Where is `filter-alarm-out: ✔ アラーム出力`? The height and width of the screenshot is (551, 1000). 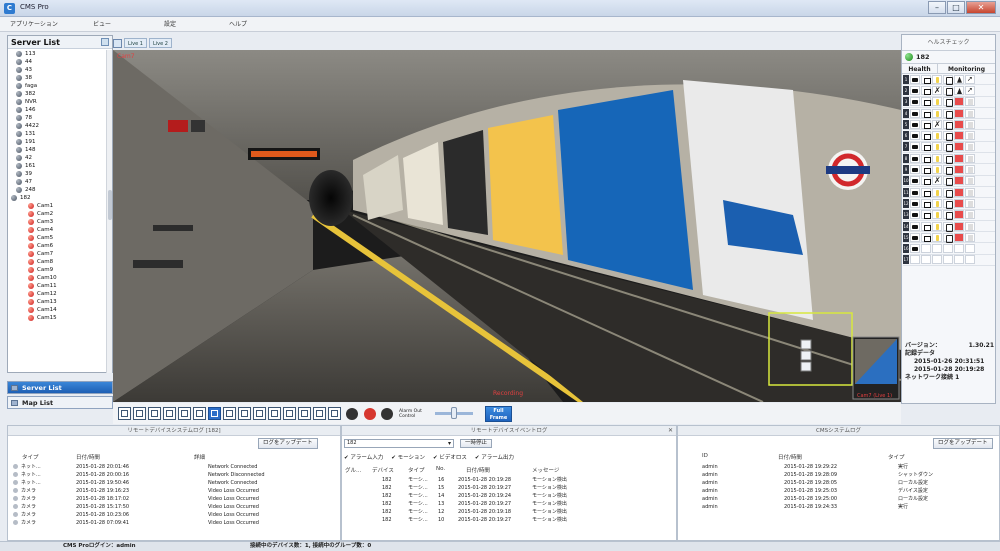 filter-alarm-out: ✔ アラーム出力 is located at coordinates (494, 457).